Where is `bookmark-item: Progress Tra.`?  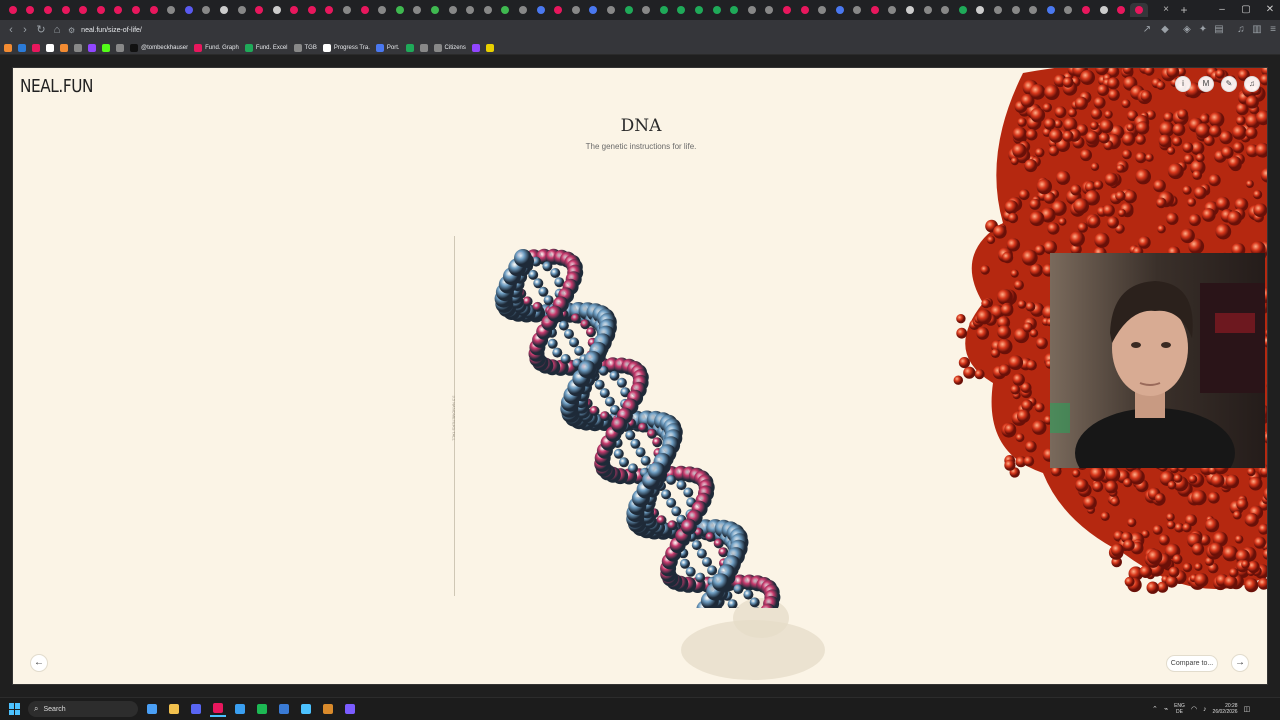 bookmark-item: Progress Tra. is located at coordinates (346, 47).